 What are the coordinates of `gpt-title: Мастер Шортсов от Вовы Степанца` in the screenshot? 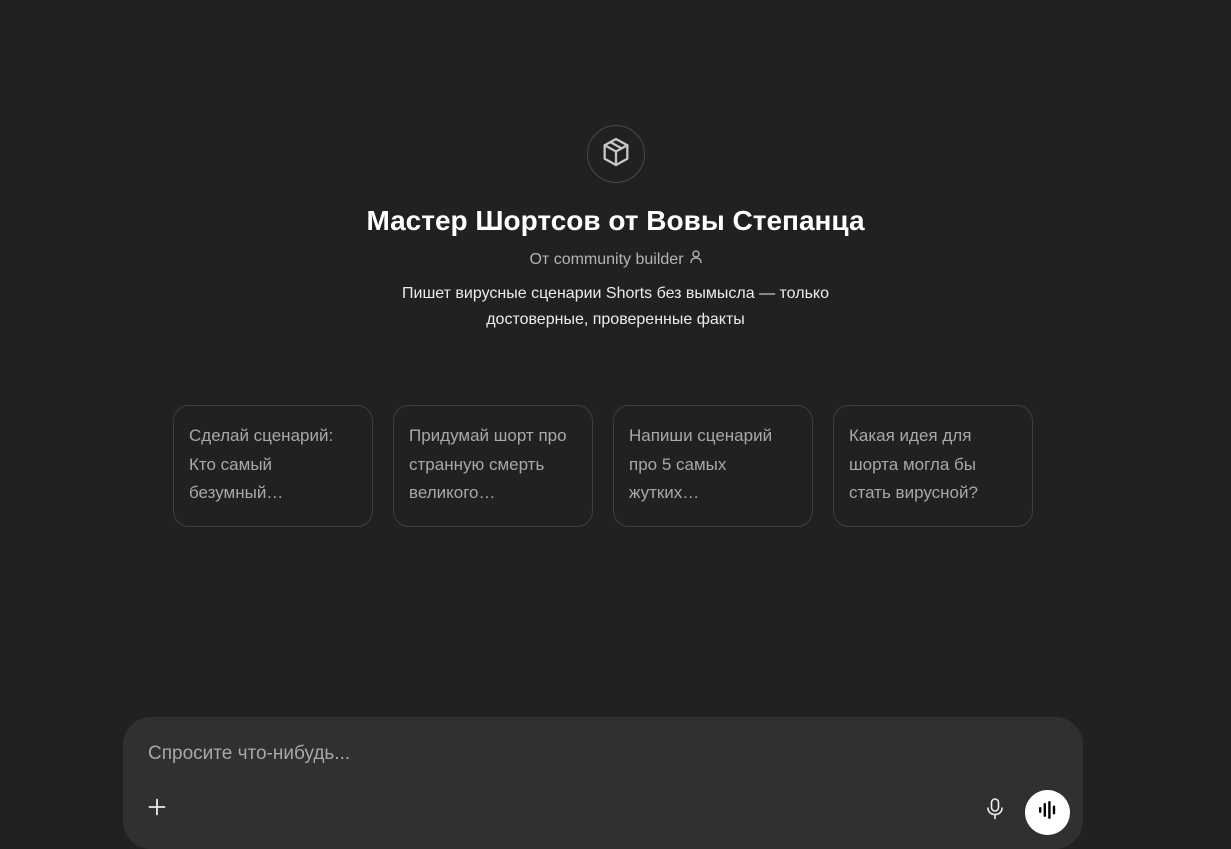 It's located at (615, 220).